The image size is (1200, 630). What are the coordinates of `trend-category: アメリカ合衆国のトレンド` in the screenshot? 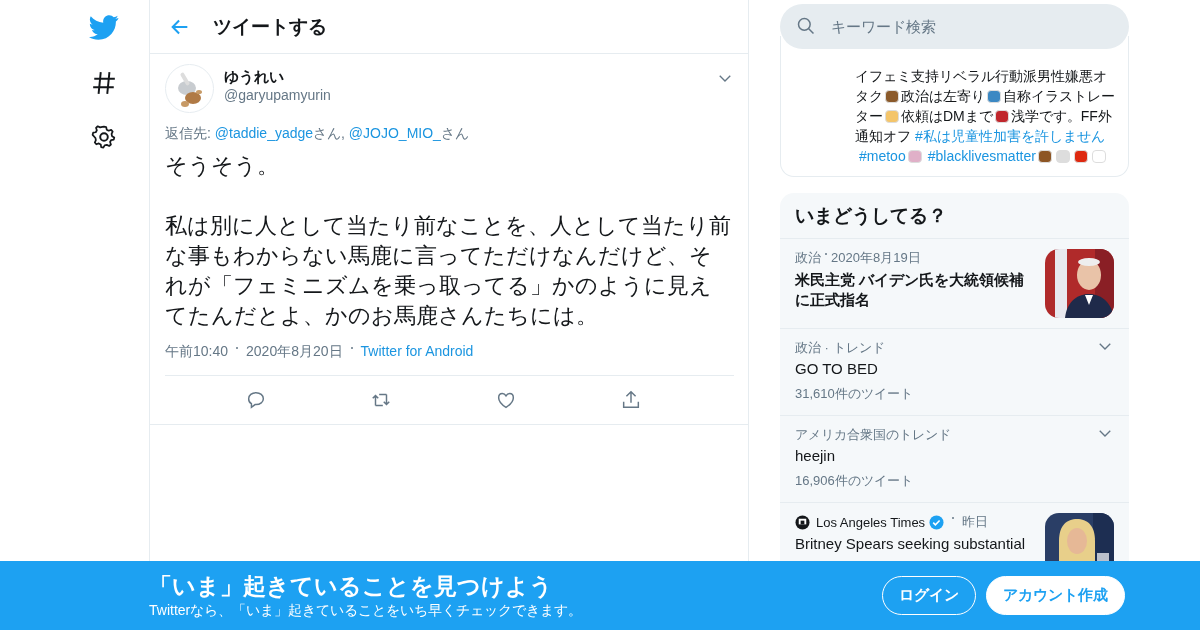 It's located at (873, 435).